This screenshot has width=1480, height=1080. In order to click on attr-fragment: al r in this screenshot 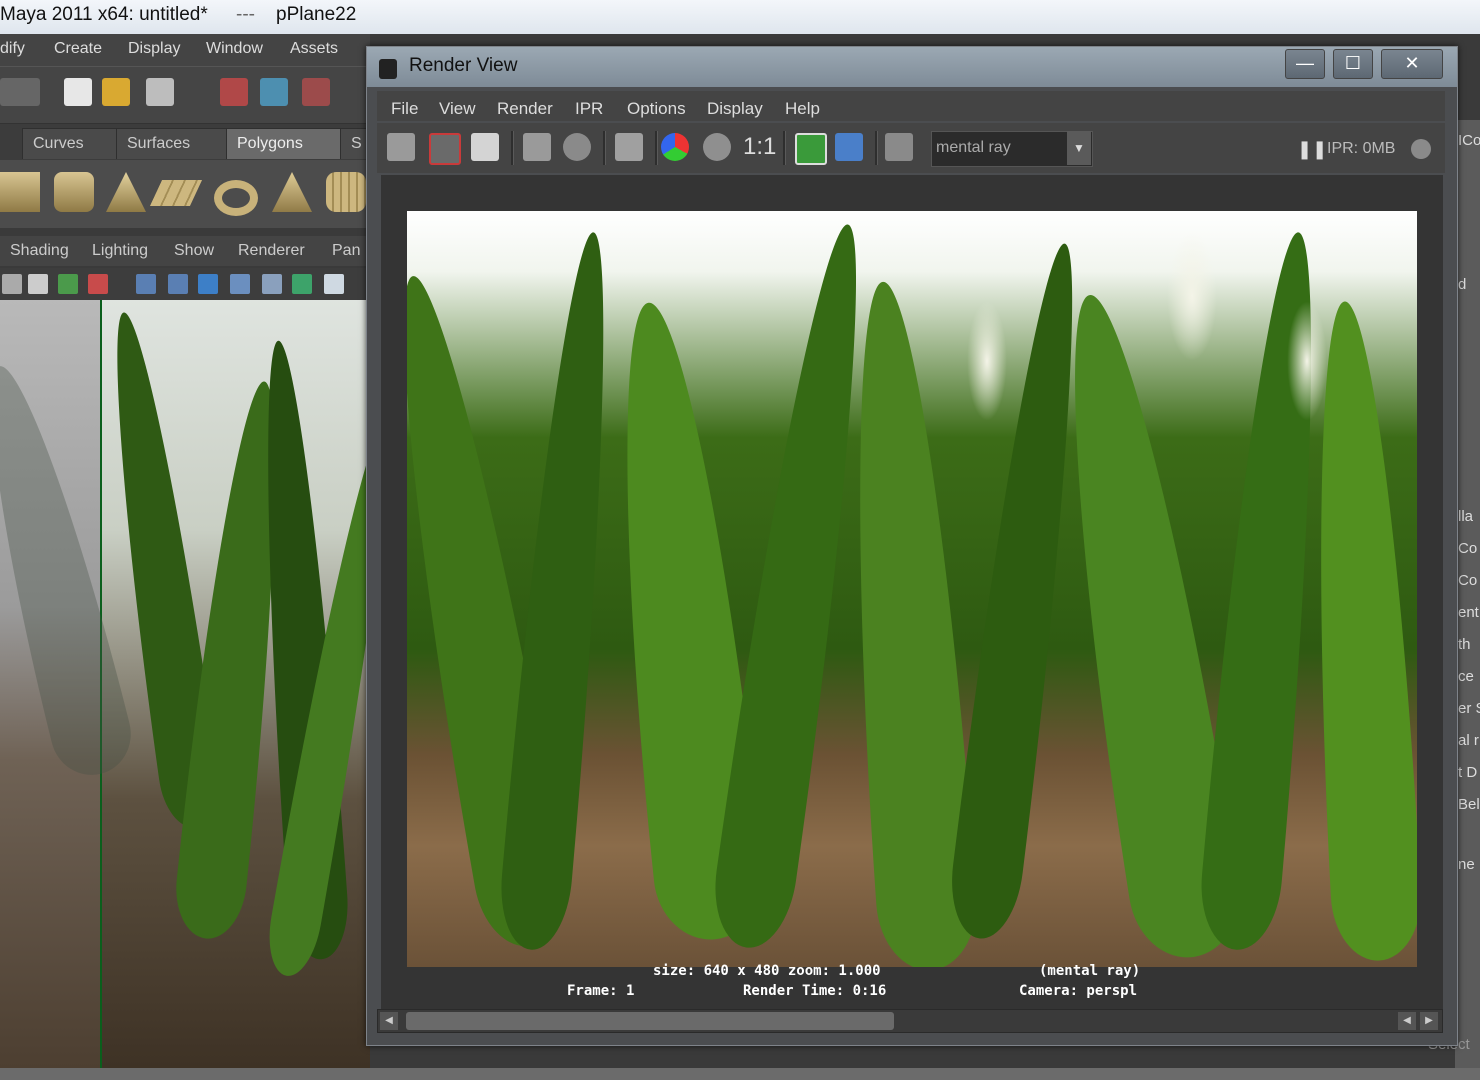, I will do `click(1468, 740)`.